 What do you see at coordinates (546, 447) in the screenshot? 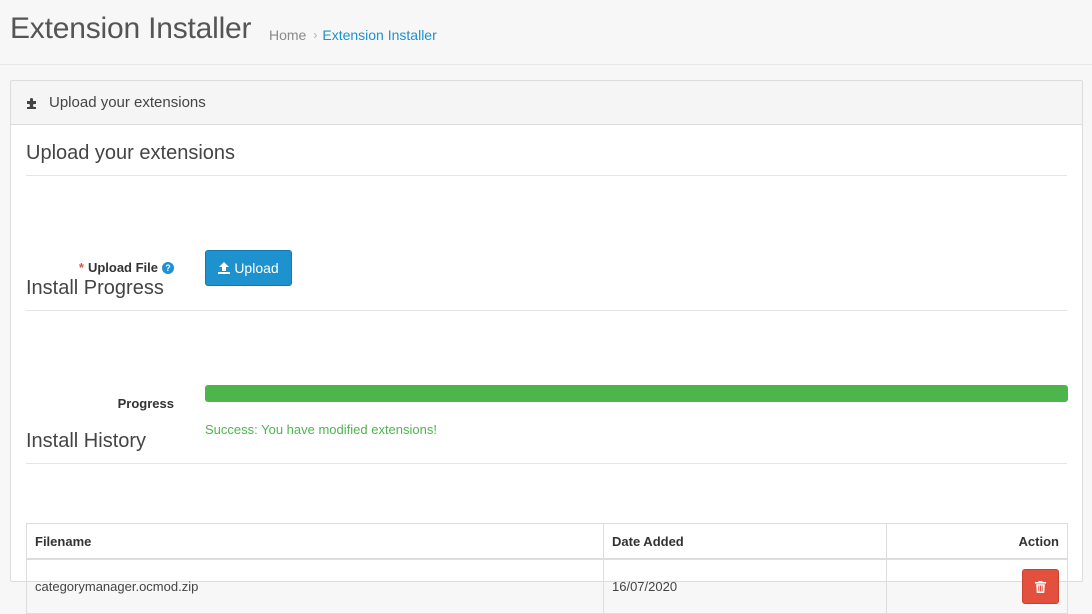
I see `history-section-title: Install History` at bounding box center [546, 447].